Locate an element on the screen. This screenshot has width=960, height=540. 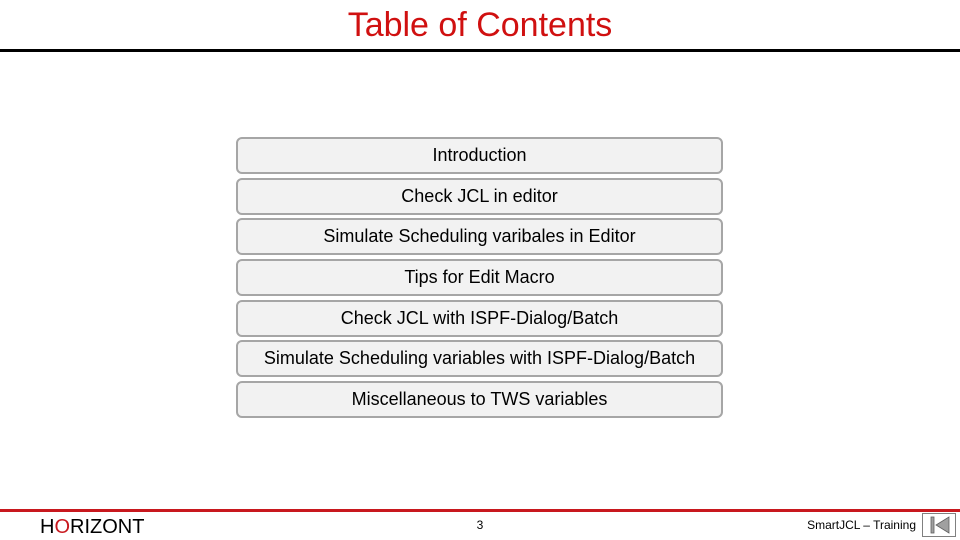
logo-text-prefix: H is located at coordinates (47, 527).